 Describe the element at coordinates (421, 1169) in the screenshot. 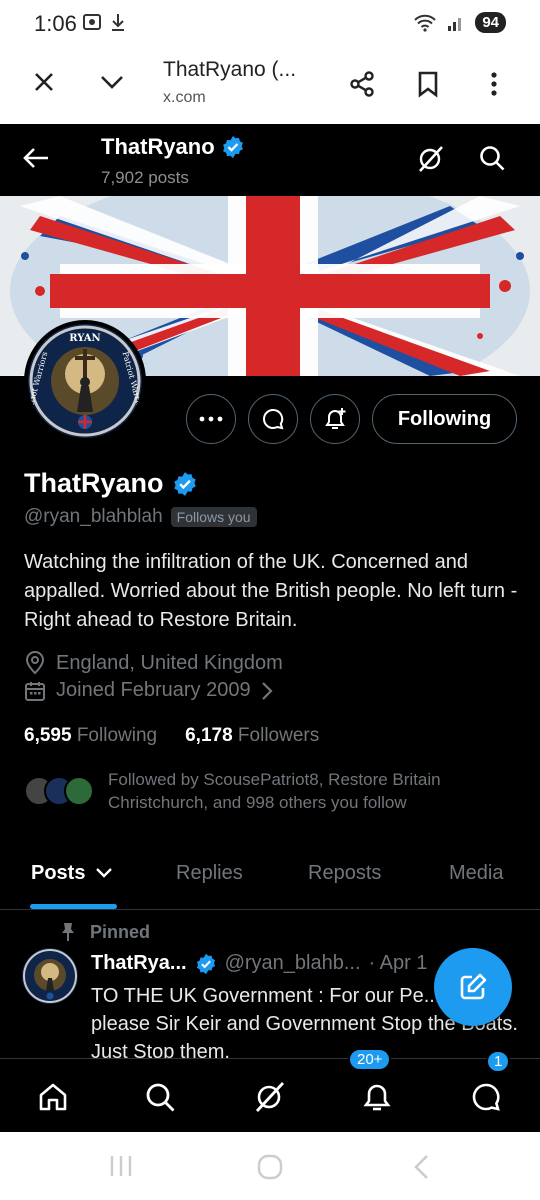

I see `back-icon` at that location.